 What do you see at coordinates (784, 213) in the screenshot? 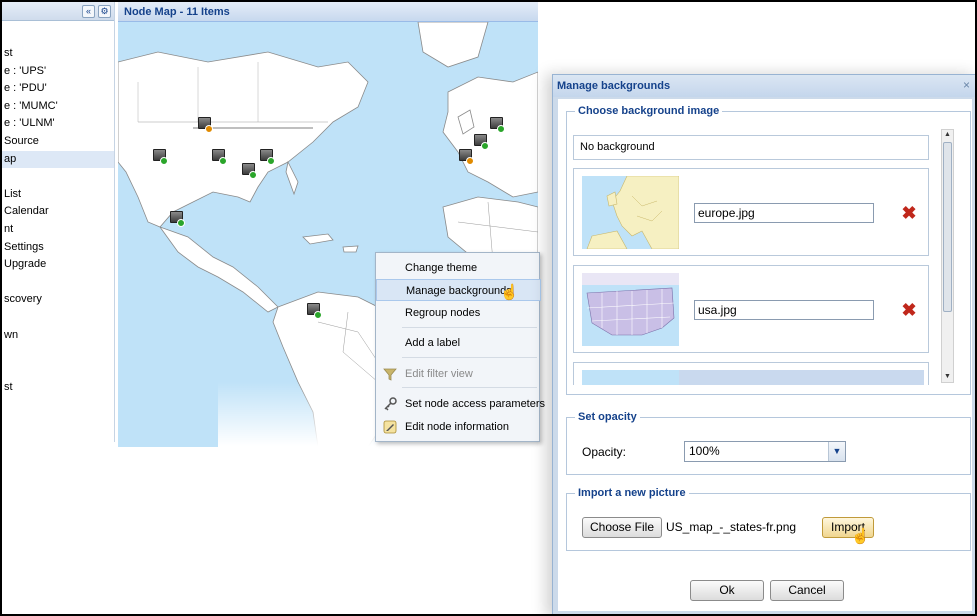
I see `background-filename-field: europe.jpg` at bounding box center [784, 213].